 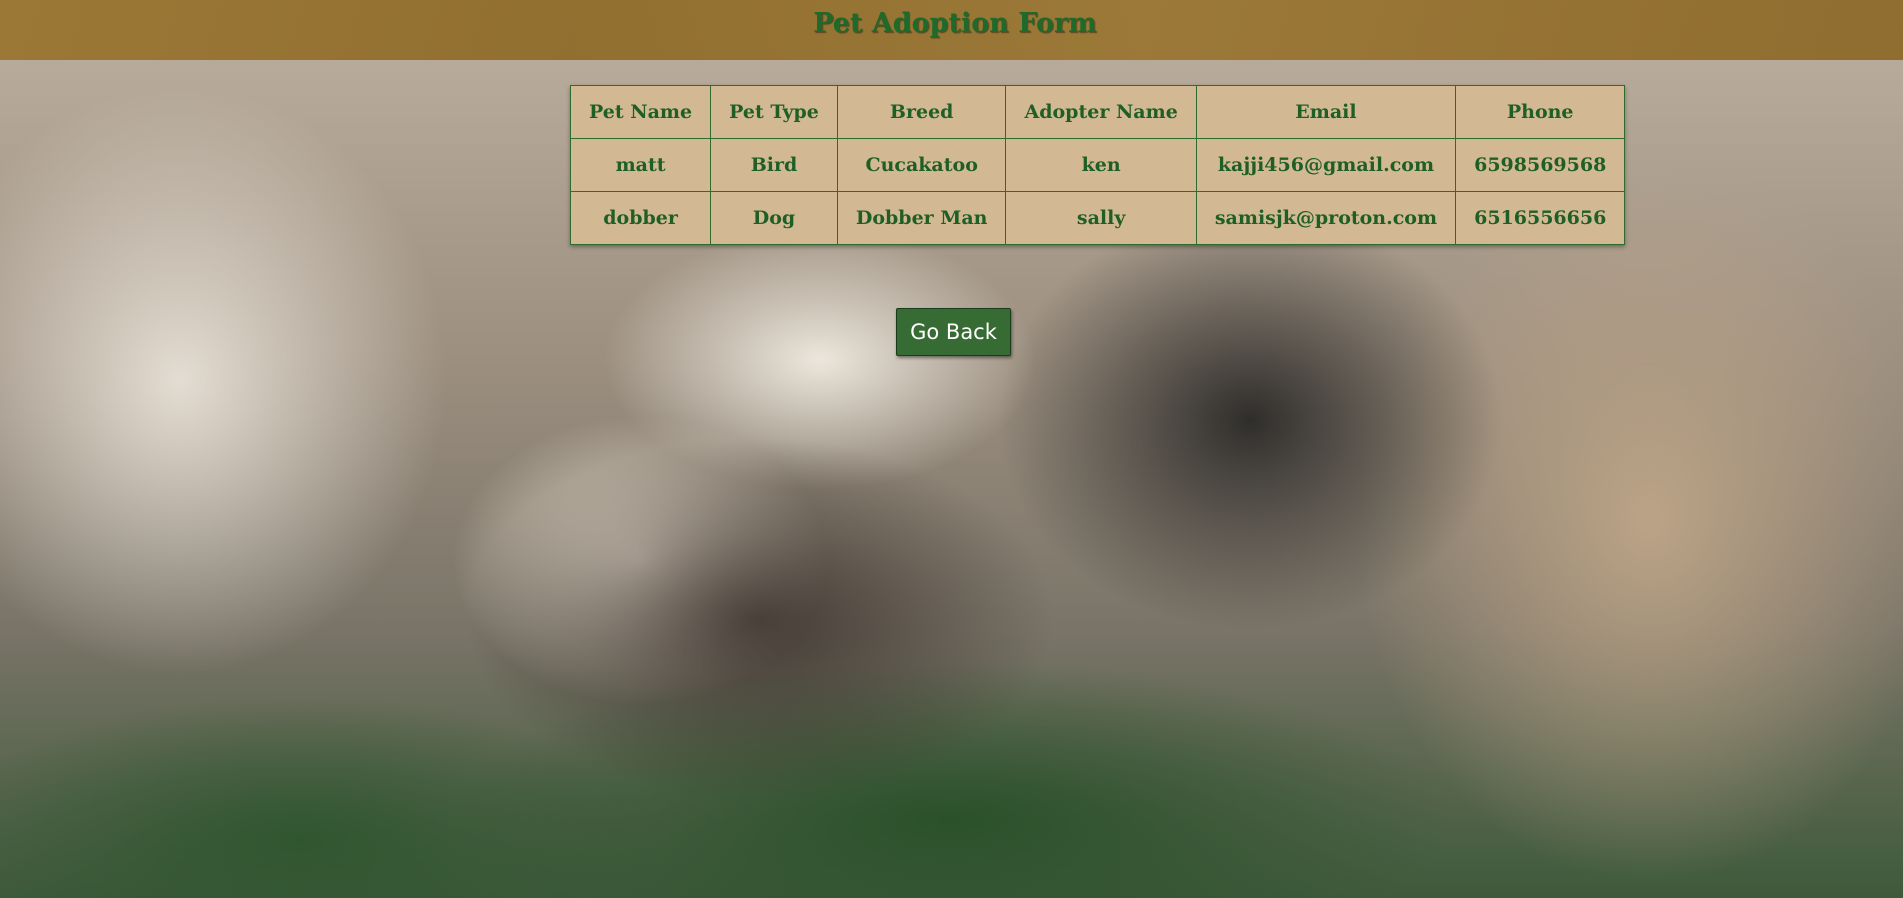 I want to click on column-header-adopter-name: Adopter Name, so click(x=1101, y=112).